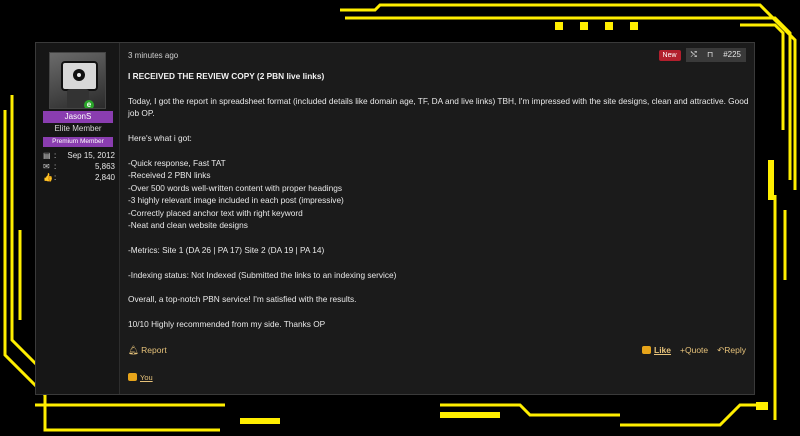 Image resolution: width=800 pixels, height=436 pixels. What do you see at coordinates (147, 350) in the screenshot?
I see `report-button: 🔔︎ Report` at bounding box center [147, 350].